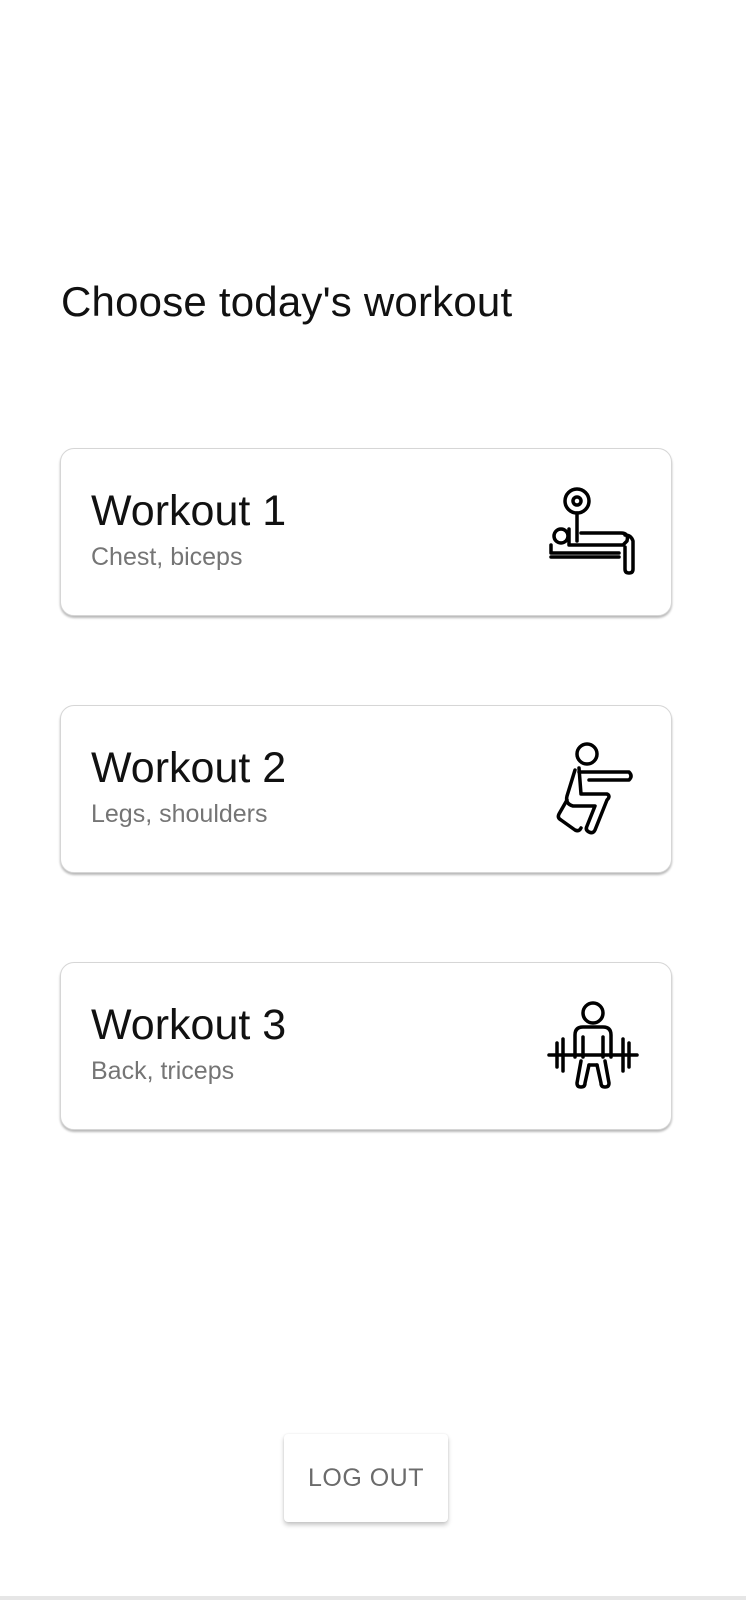 The height and width of the screenshot is (1600, 746). What do you see at coordinates (593, 790) in the screenshot?
I see `squat-icon` at bounding box center [593, 790].